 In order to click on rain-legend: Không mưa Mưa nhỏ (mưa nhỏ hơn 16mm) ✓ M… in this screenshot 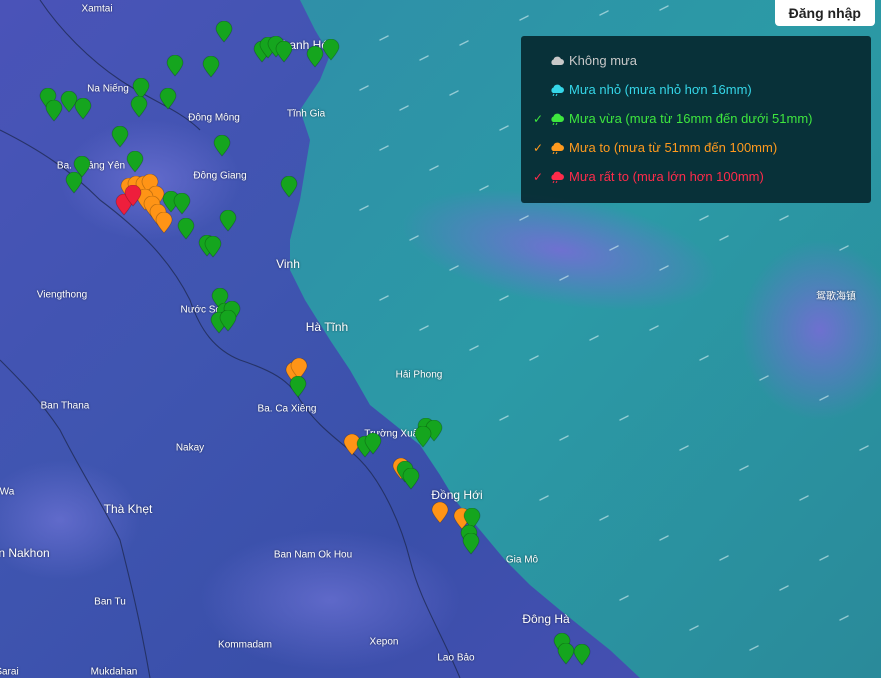, I will do `click(696, 119)`.